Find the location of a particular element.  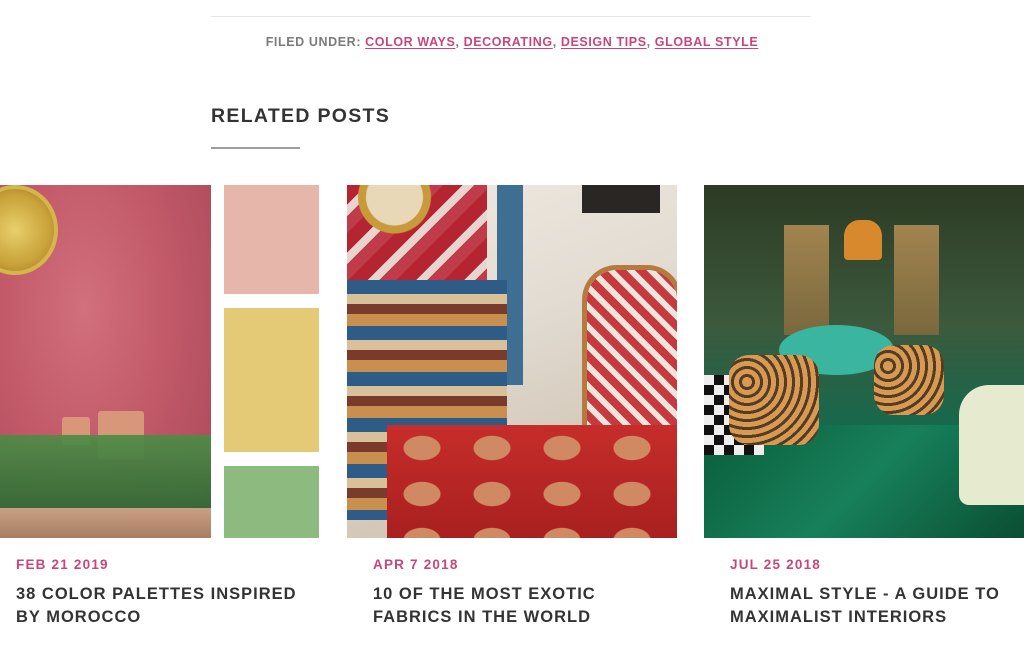

wooden-shelf is located at coordinates (105, 523).